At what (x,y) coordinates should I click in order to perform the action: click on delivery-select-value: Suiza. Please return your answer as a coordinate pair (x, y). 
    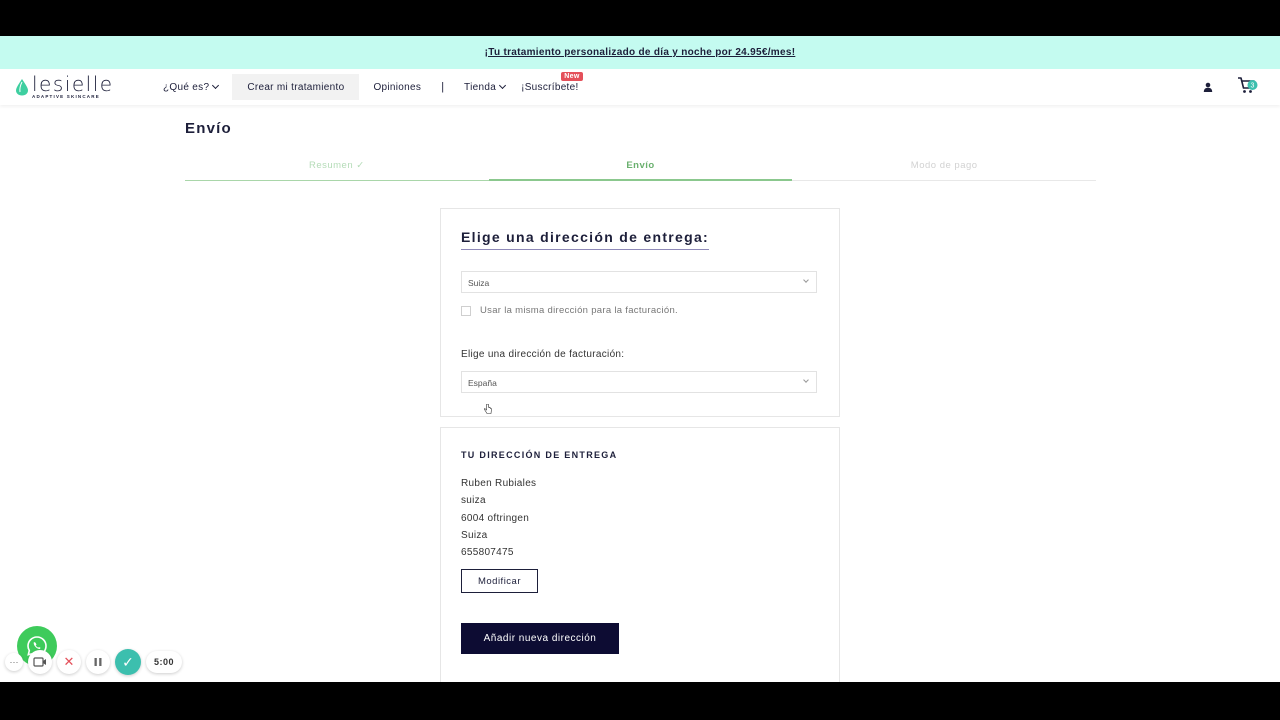
    Looking at the image, I should click on (479, 283).